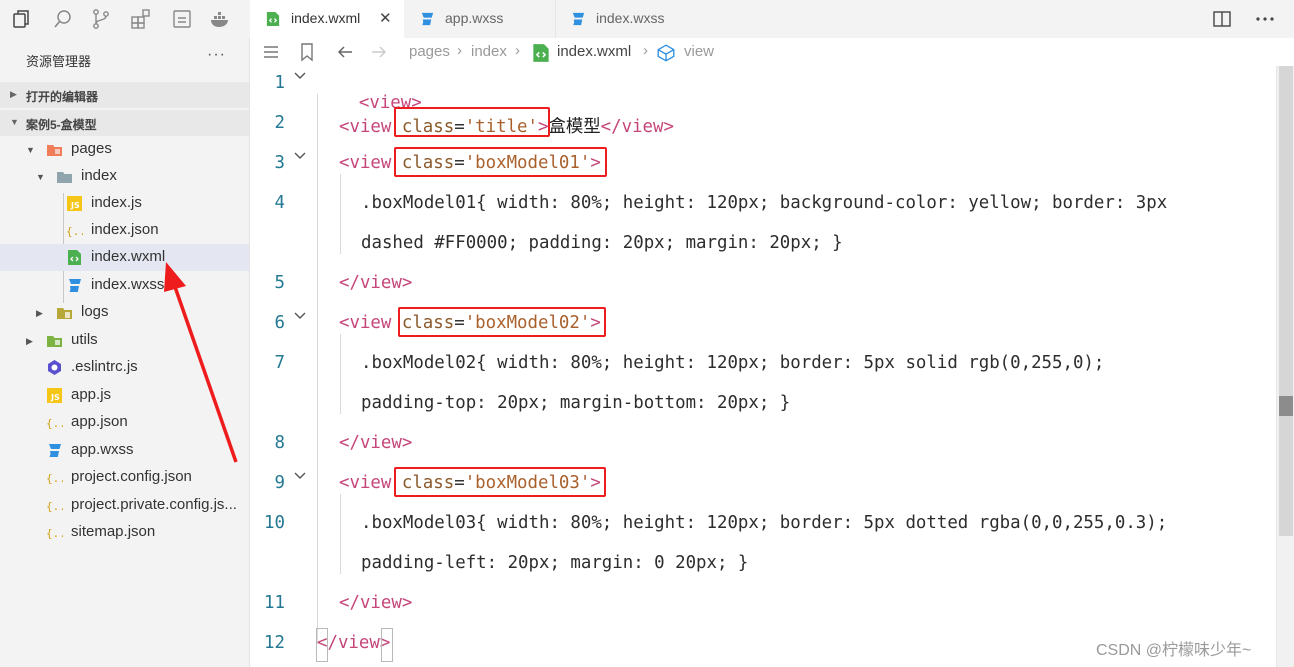 The height and width of the screenshot is (667, 1294). Describe the element at coordinates (274, 603) in the screenshot. I see `line-number: 11` at that location.